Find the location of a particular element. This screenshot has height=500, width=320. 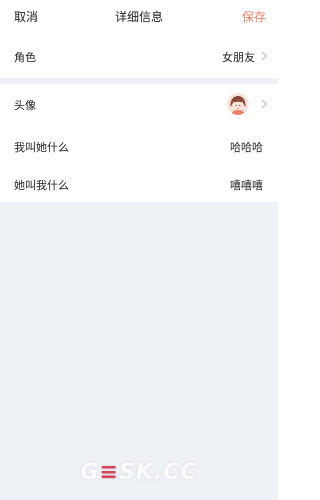

role-label: 角色 is located at coordinates (25, 57).